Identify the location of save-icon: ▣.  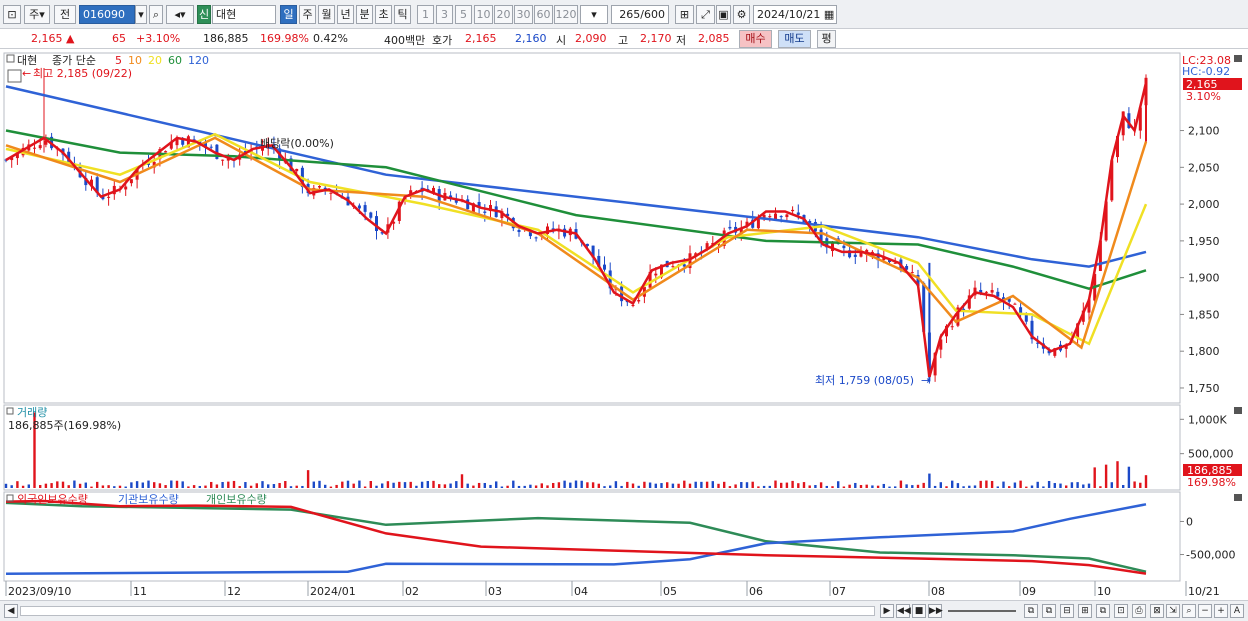
(723, 14).